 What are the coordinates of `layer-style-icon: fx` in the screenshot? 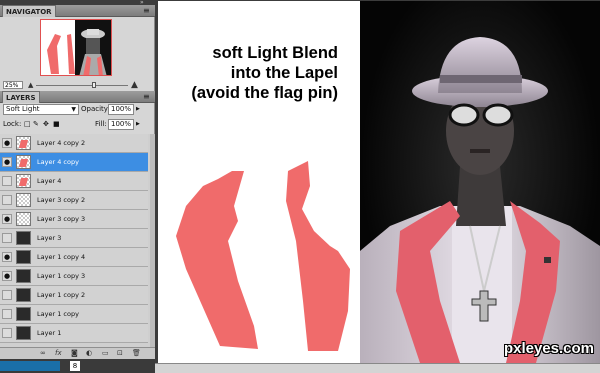 It's located at (58, 353).